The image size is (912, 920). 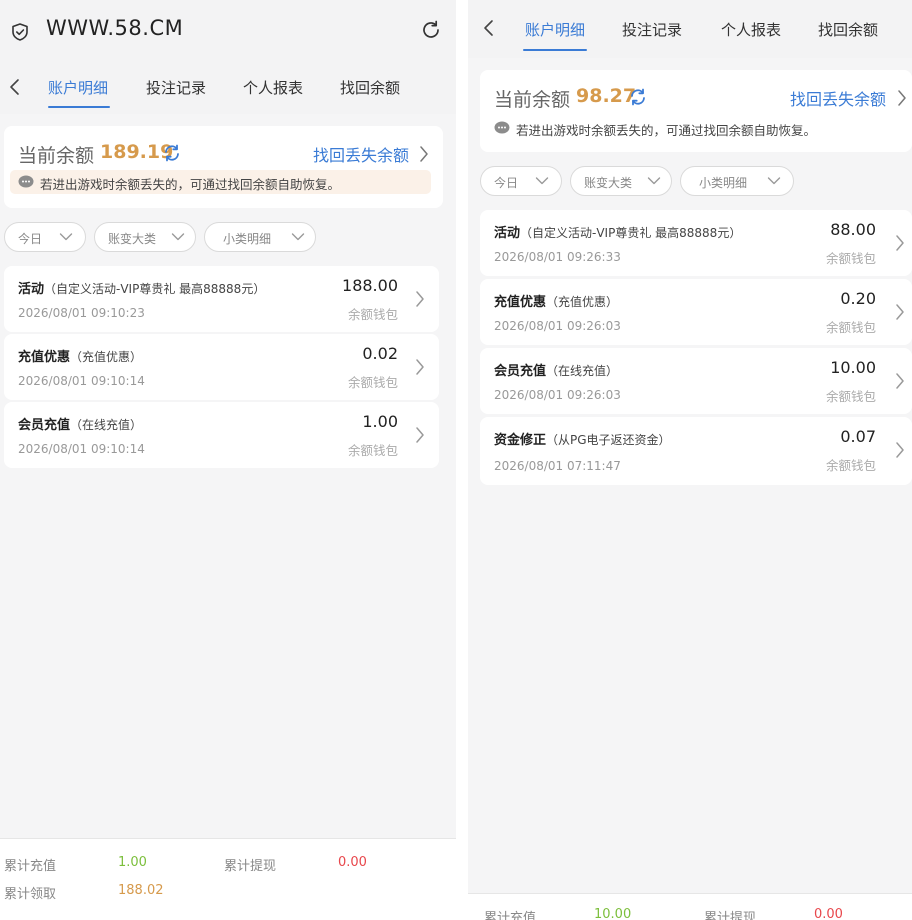 I want to click on balance-label: 当前余额, so click(x=56, y=156).